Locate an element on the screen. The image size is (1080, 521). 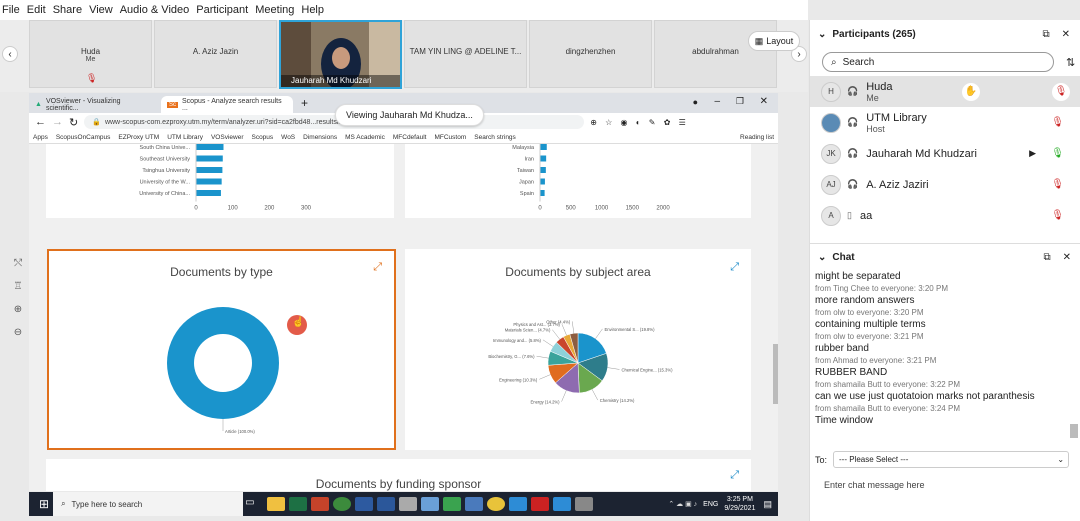
raise-hand-icon: ✋ is located at coordinates (971, 91).